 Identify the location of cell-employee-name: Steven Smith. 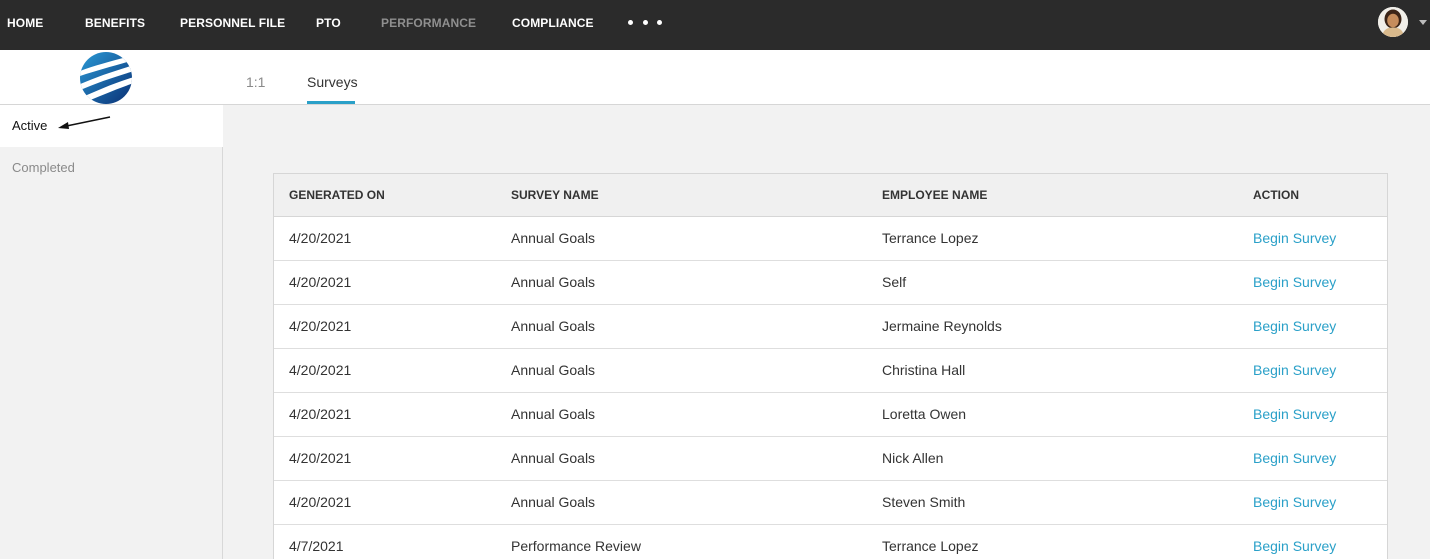
(924, 502).